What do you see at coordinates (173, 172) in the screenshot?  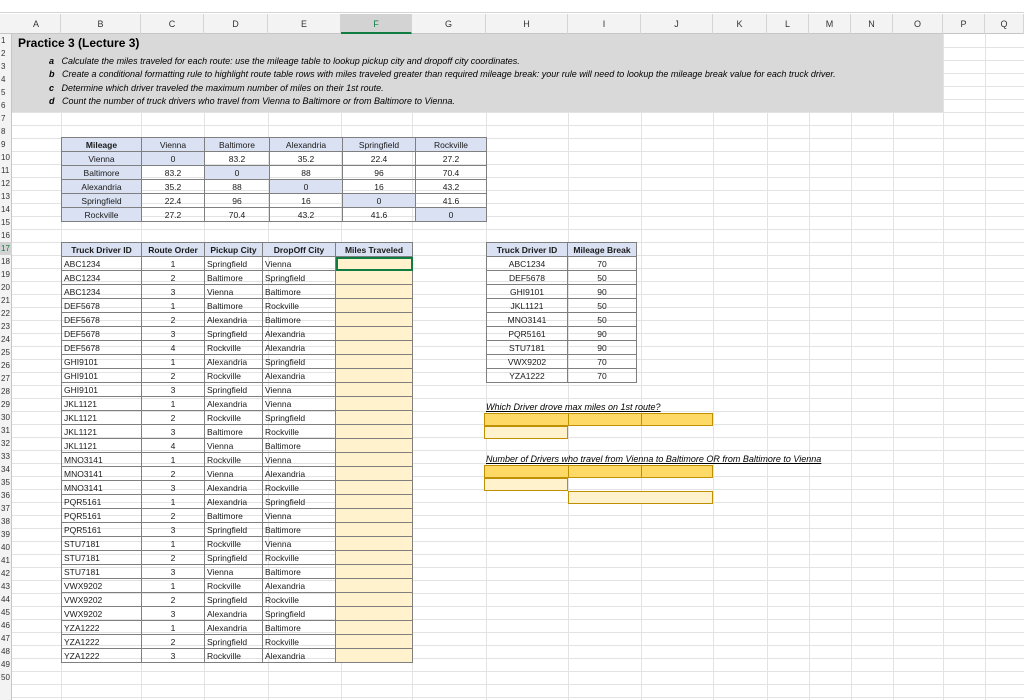 I see `mileage-cell: 83.2` at bounding box center [173, 172].